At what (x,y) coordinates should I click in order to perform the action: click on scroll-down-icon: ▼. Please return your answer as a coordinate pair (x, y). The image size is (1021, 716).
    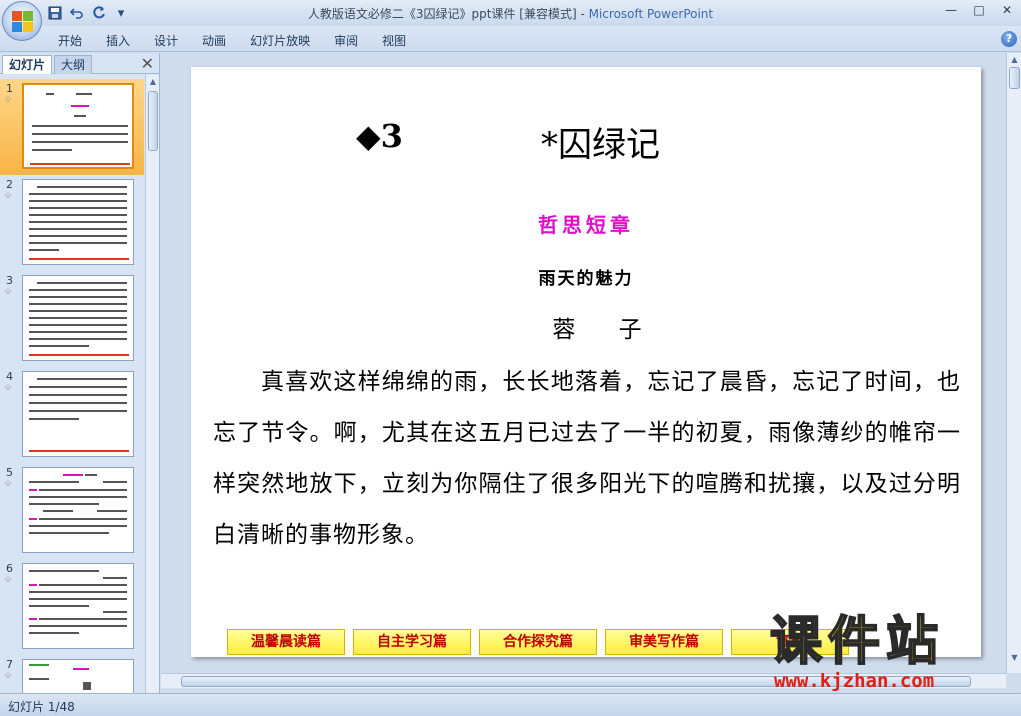
    Looking at the image, I should click on (1014, 657).